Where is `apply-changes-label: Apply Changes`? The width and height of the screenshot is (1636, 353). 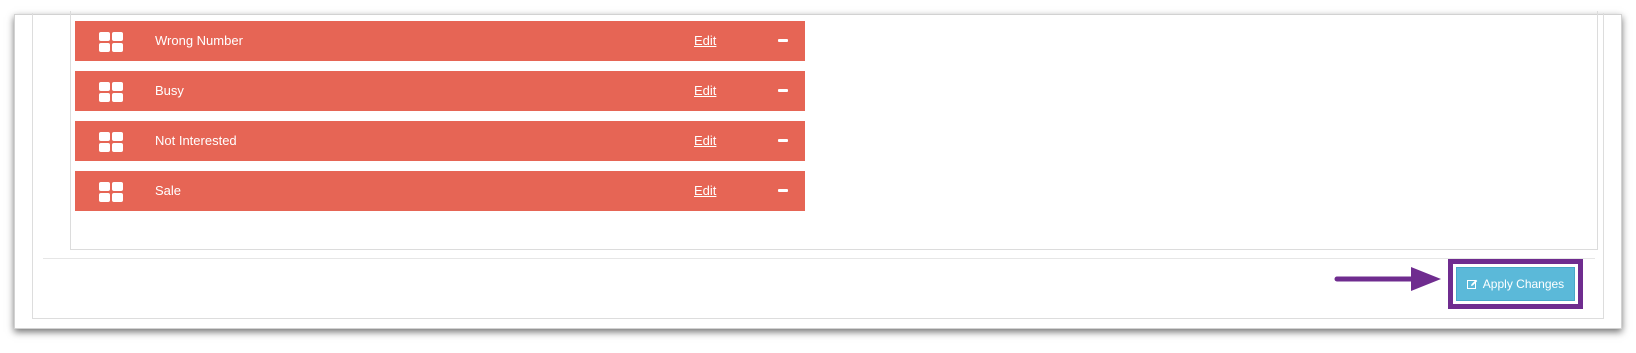 apply-changes-label: Apply Changes is located at coordinates (1523, 284).